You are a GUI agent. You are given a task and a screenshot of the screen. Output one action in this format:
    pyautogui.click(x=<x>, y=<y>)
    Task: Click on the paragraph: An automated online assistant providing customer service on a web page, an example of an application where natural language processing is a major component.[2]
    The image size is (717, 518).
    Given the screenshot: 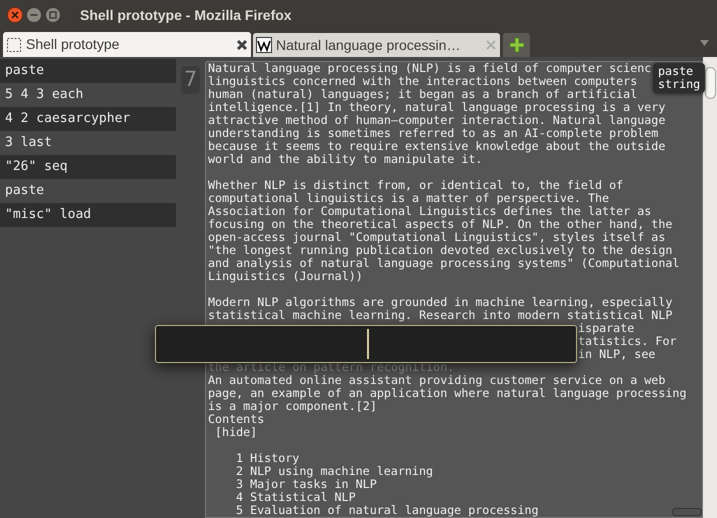 What is the action you would take?
    pyautogui.click(x=447, y=393)
    